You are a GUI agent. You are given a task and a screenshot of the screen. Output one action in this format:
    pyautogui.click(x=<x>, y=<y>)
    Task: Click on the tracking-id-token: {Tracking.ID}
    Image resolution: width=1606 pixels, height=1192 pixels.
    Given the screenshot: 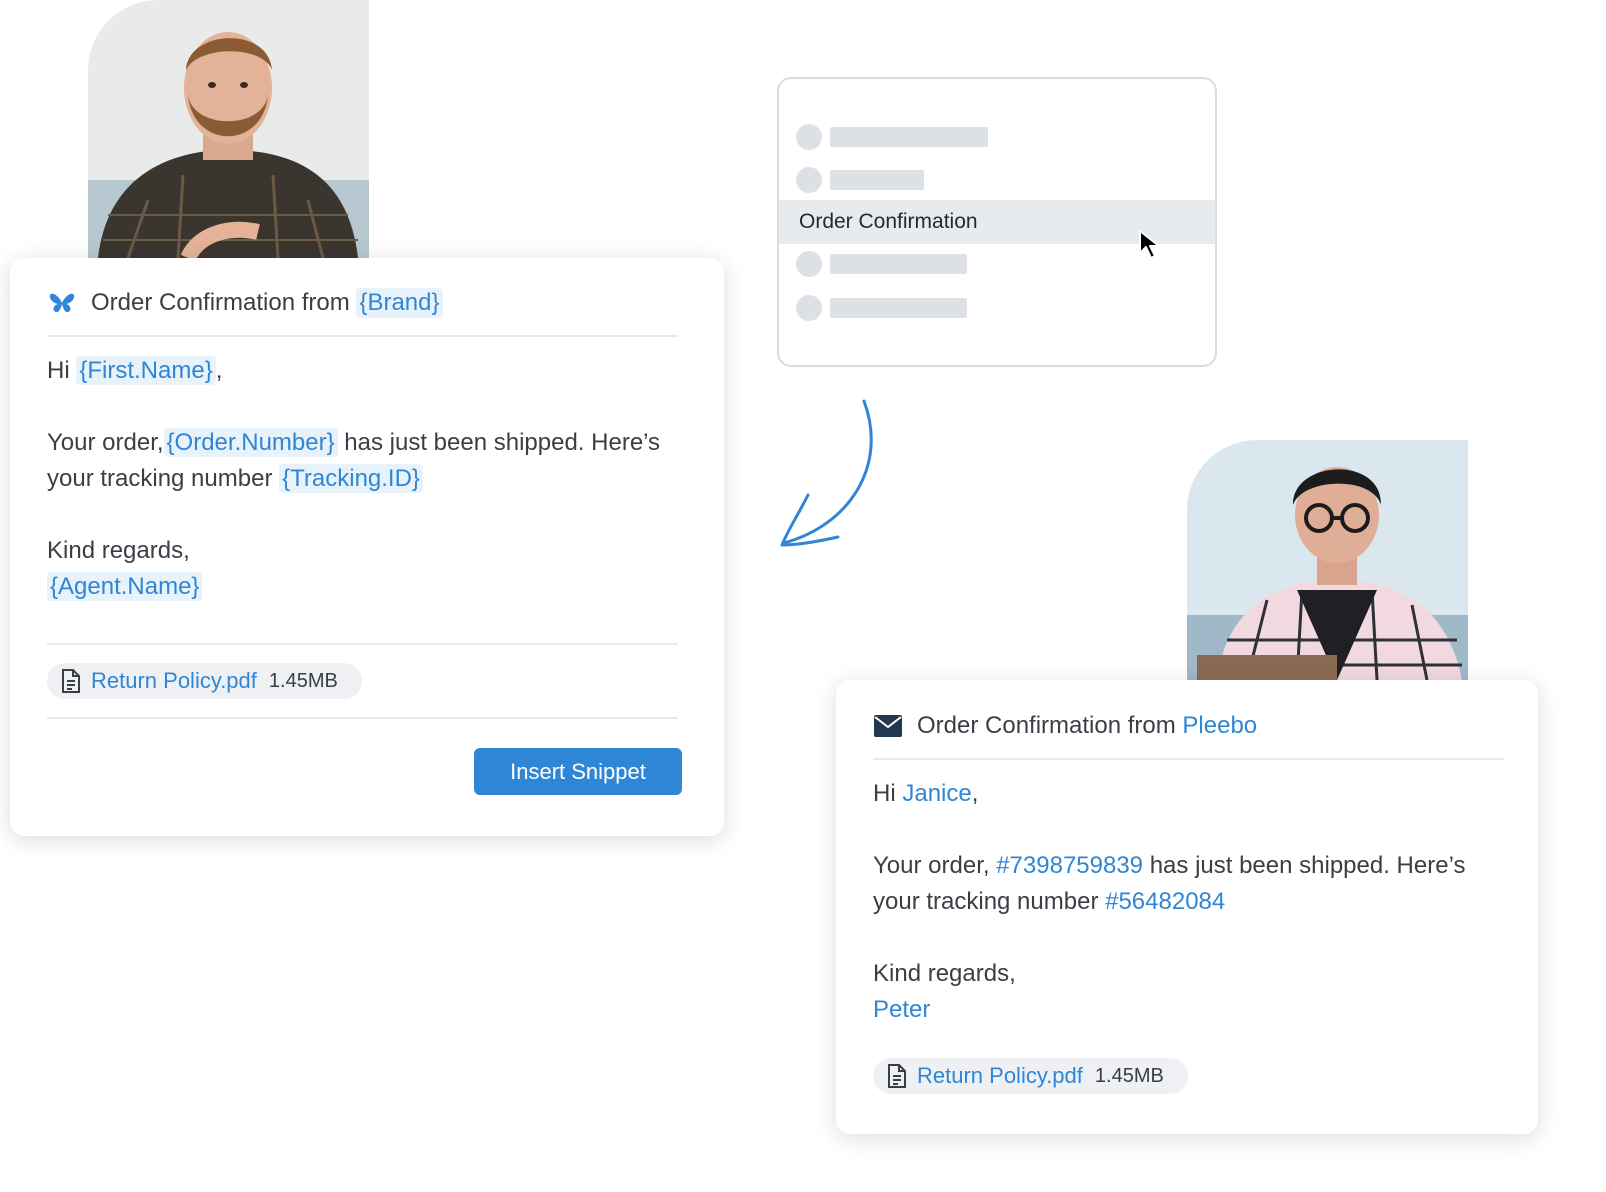 What is the action you would take?
    pyautogui.click(x=351, y=478)
    